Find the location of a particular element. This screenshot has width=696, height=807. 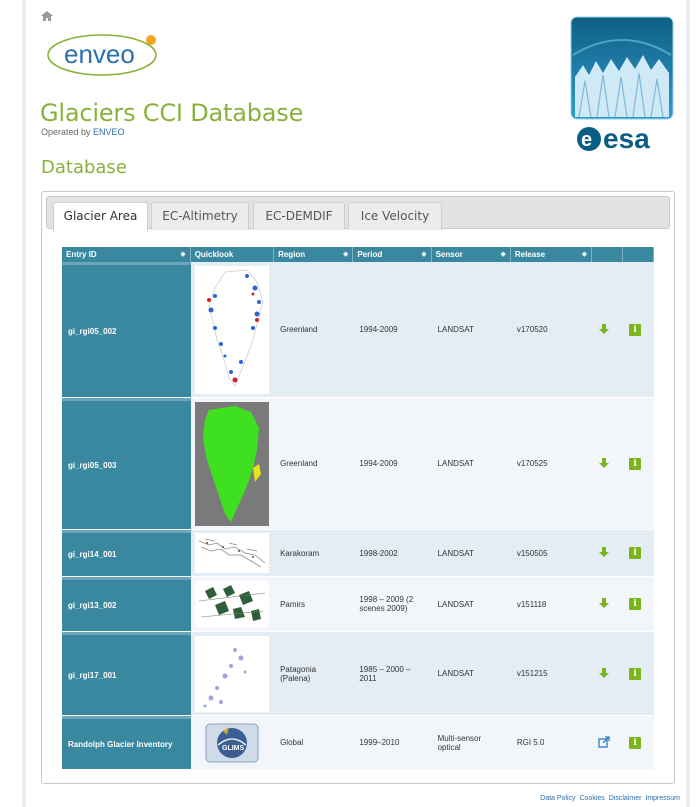

site-title: Glaciers CCI Database is located at coordinates (172, 113).